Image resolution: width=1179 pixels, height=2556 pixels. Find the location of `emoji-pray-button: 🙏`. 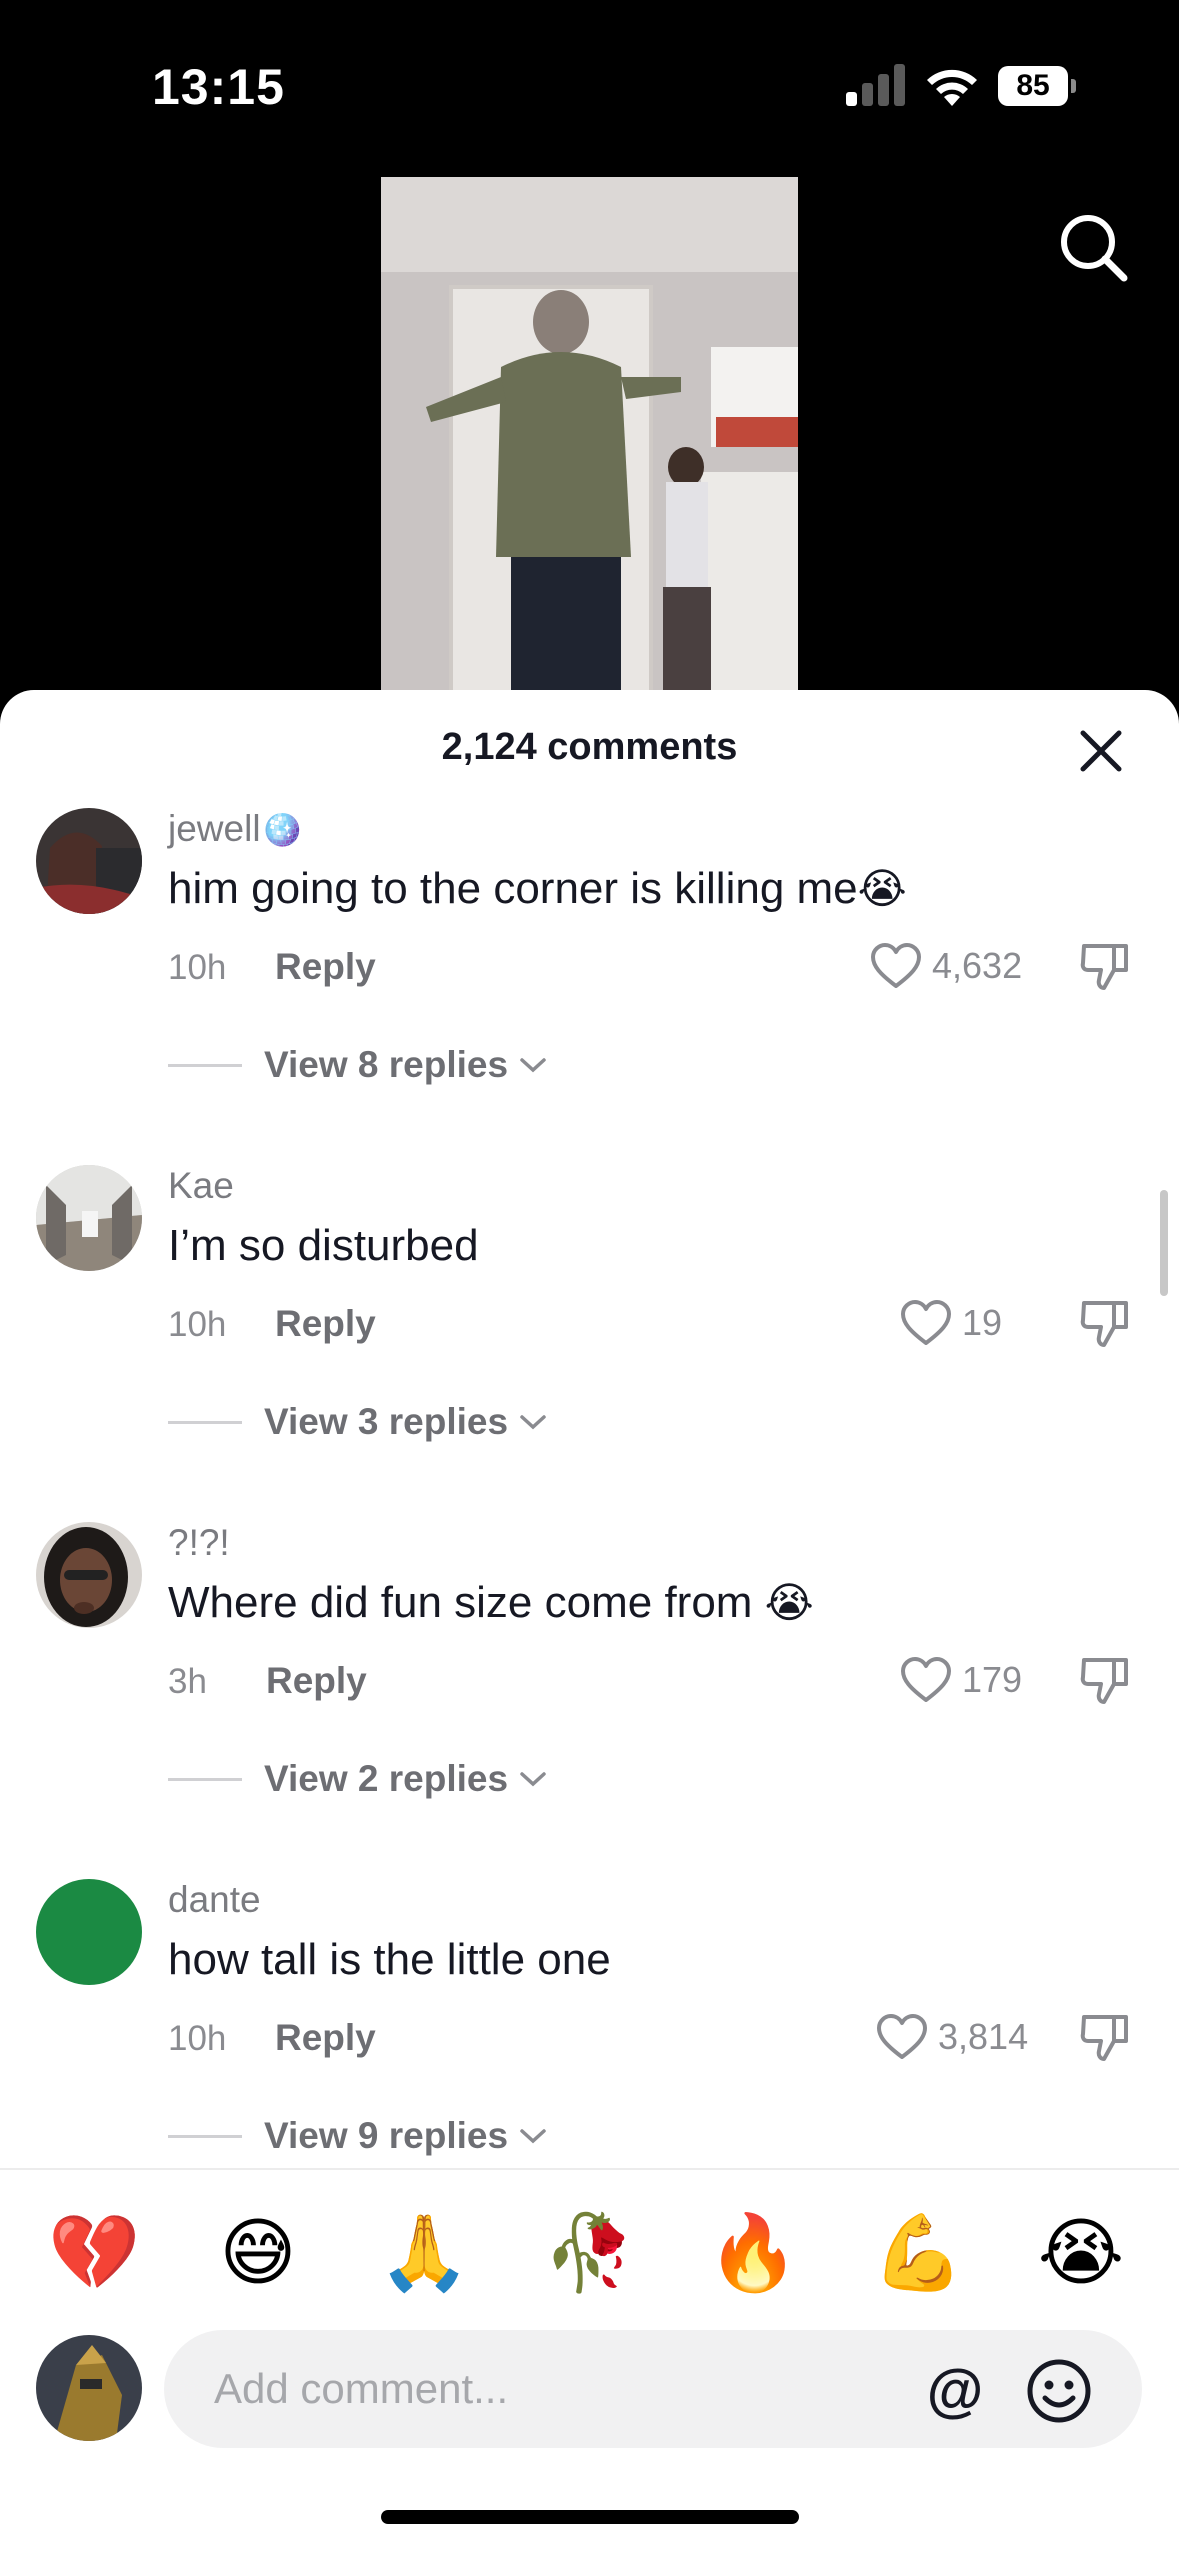

emoji-pray-button: 🙏 is located at coordinates (424, 2253).